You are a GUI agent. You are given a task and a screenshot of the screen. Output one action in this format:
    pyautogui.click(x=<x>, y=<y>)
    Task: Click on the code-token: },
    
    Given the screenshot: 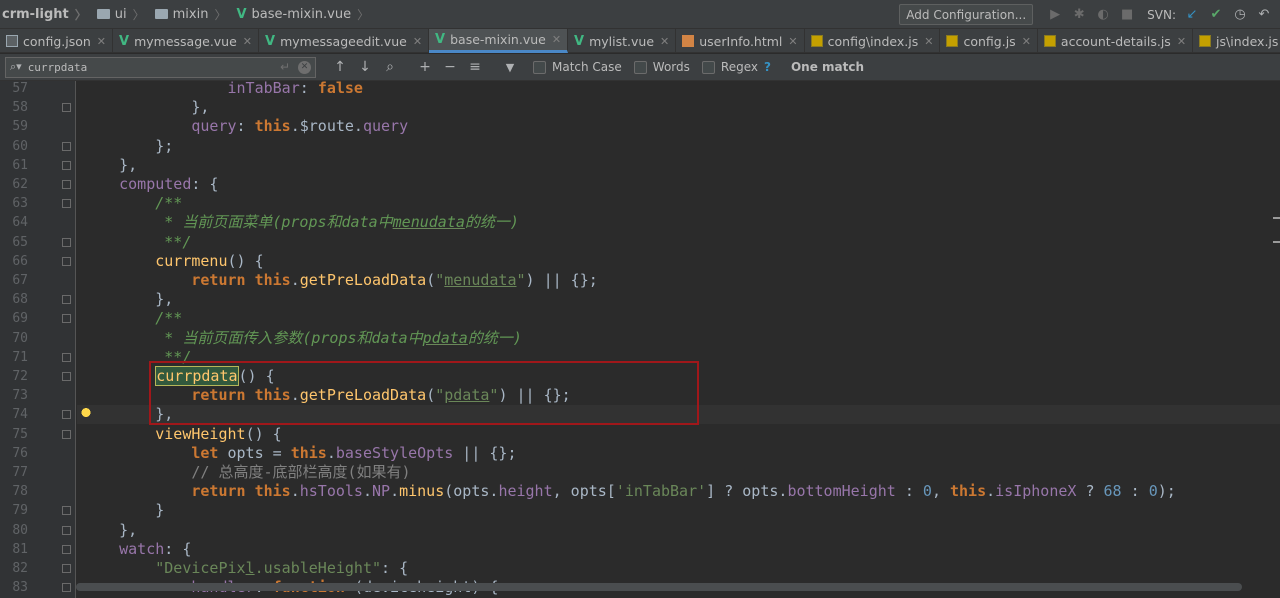 What is the action you would take?
    pyautogui.click(x=146, y=107)
    